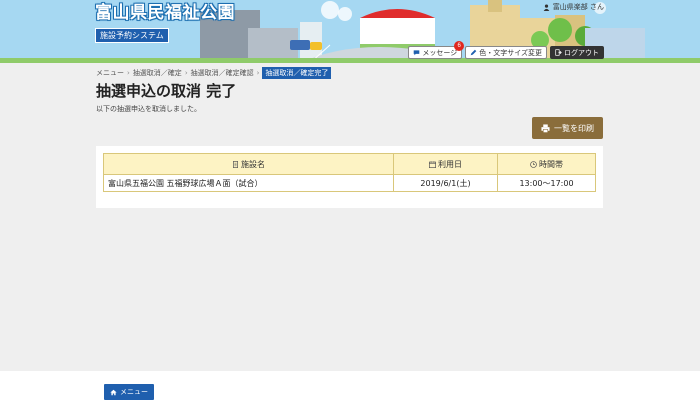 The height and width of the screenshot is (410, 700). What do you see at coordinates (432, 164) in the screenshot?
I see `calendar-icon` at bounding box center [432, 164].